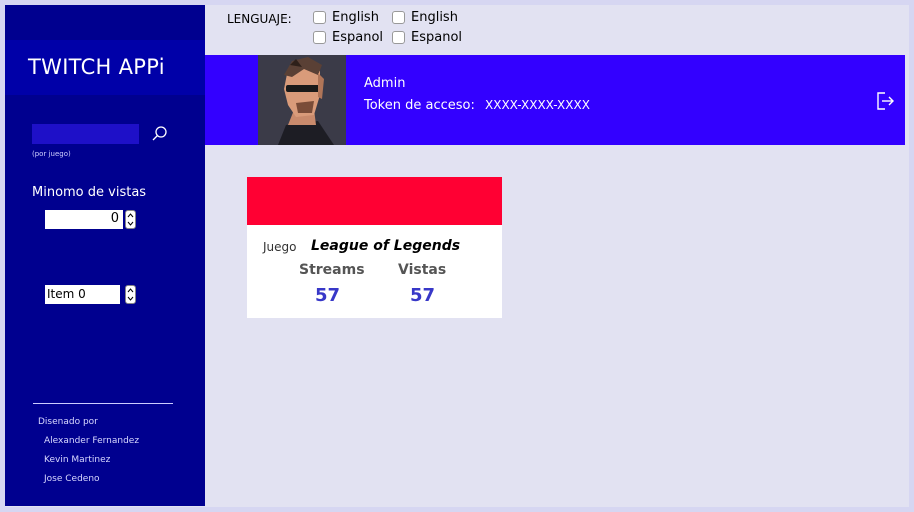 The width and height of the screenshot is (914, 512). I want to click on logout-icon, so click(885, 101).